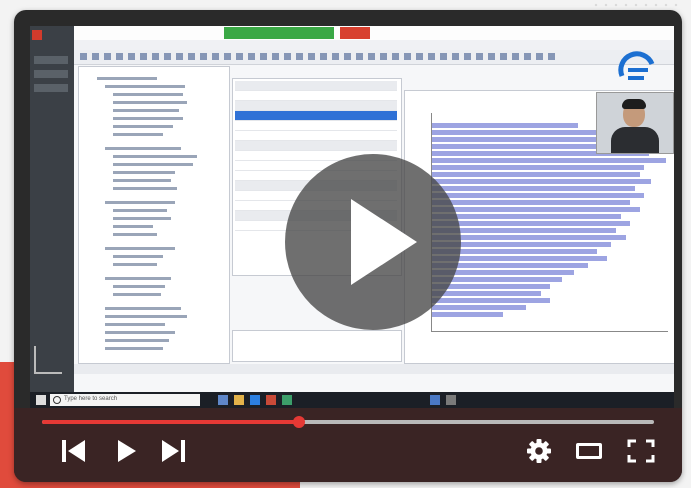 The image size is (691, 488). What do you see at coordinates (635, 123) in the screenshot?
I see `presenter-webcam` at bounding box center [635, 123].